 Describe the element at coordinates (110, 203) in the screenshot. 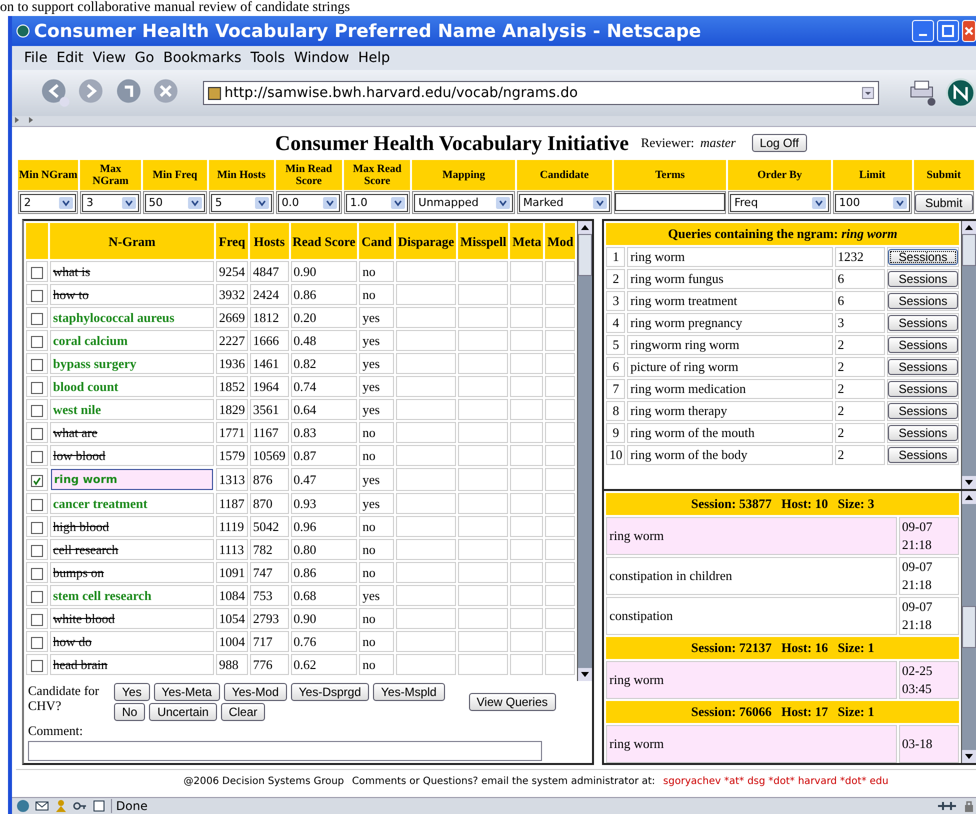

I see `filter-dropdown: 3` at that location.